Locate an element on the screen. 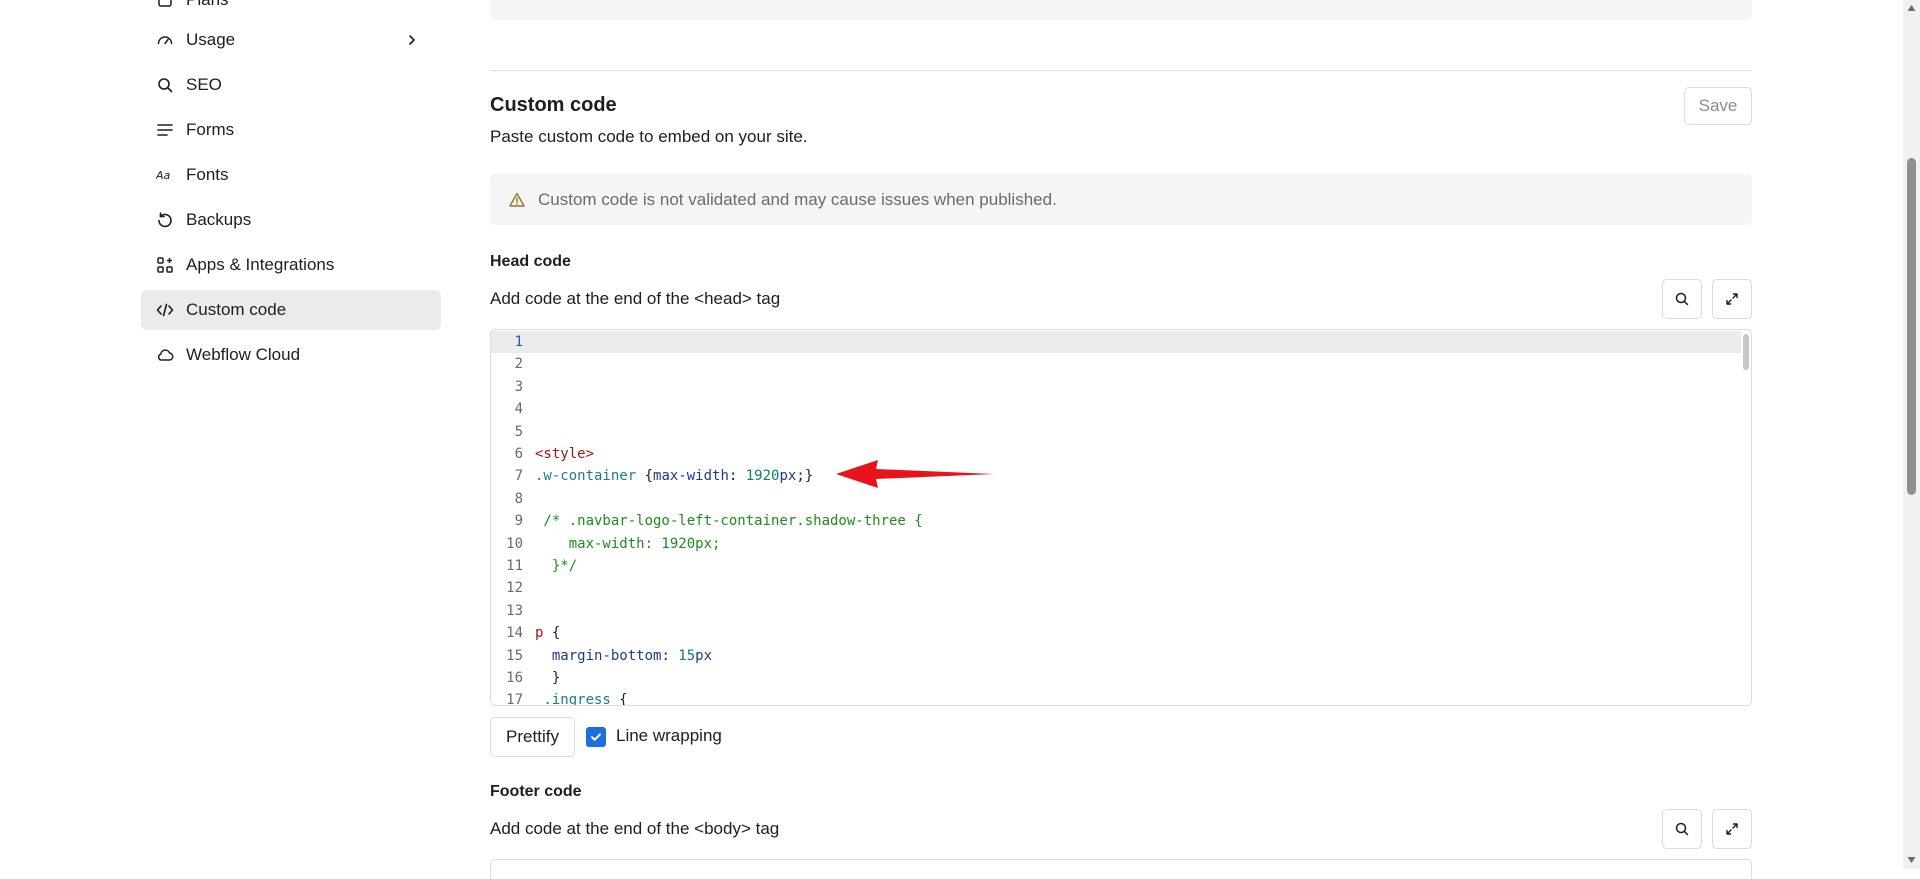 The image size is (1920, 879). line-number: 12 is located at coordinates (514, 588).